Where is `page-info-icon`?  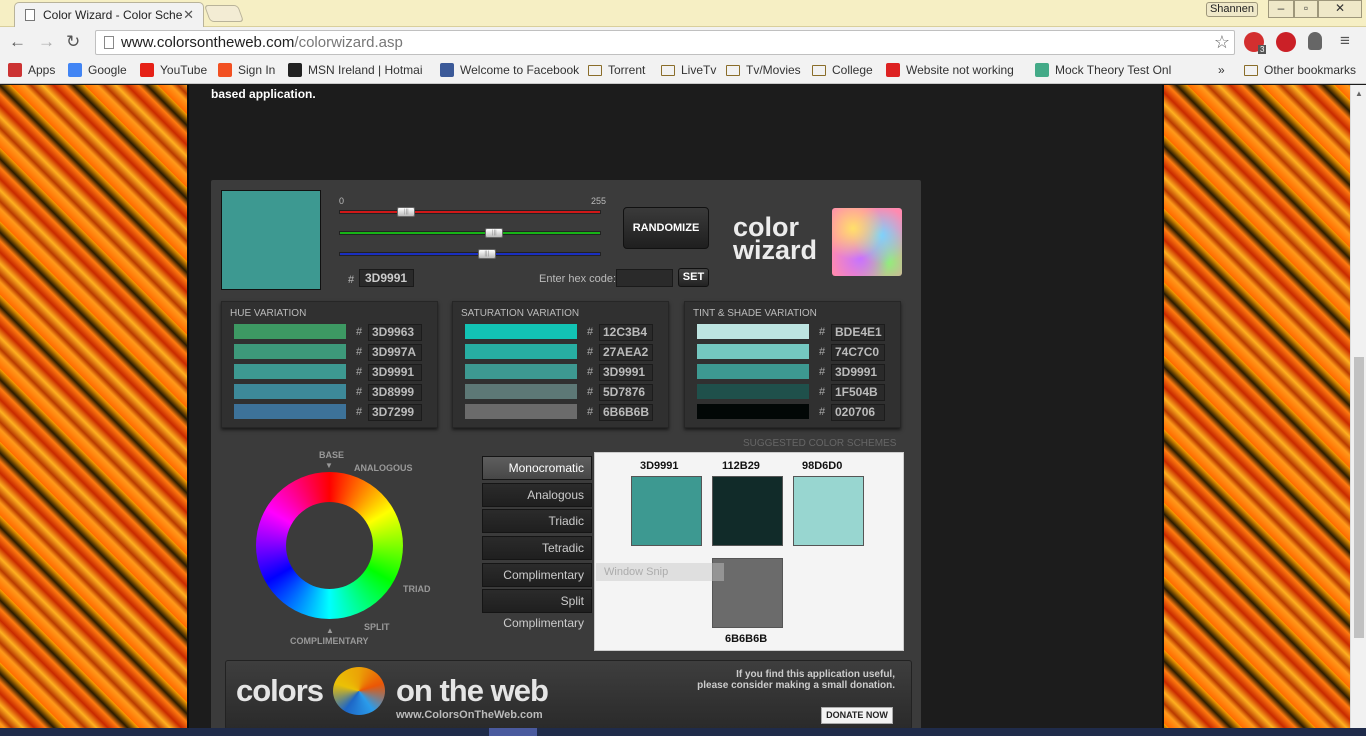
page-info-icon is located at coordinates (109, 42).